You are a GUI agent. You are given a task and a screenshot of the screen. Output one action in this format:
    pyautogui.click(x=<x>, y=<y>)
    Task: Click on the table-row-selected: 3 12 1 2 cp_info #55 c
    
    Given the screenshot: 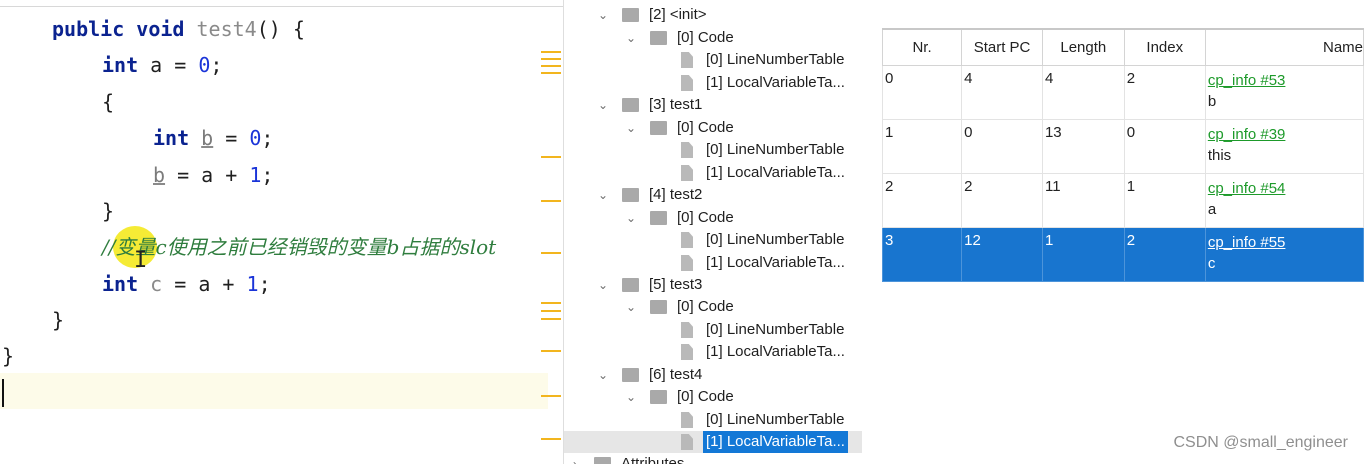 What is the action you would take?
    pyautogui.click(x=1122, y=254)
    